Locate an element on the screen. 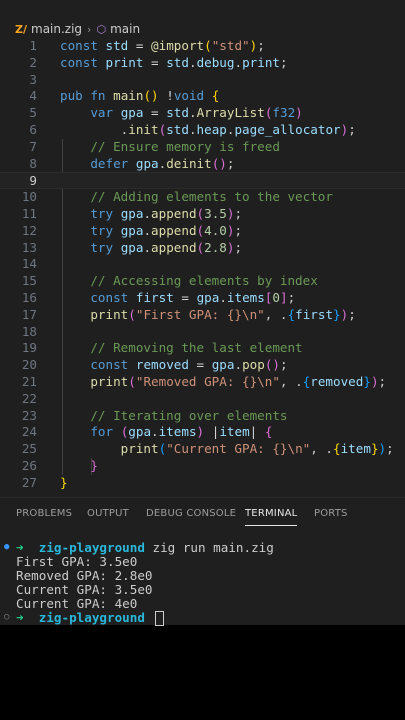  cube-symbol-icon: ⬡ is located at coordinates (101, 29).